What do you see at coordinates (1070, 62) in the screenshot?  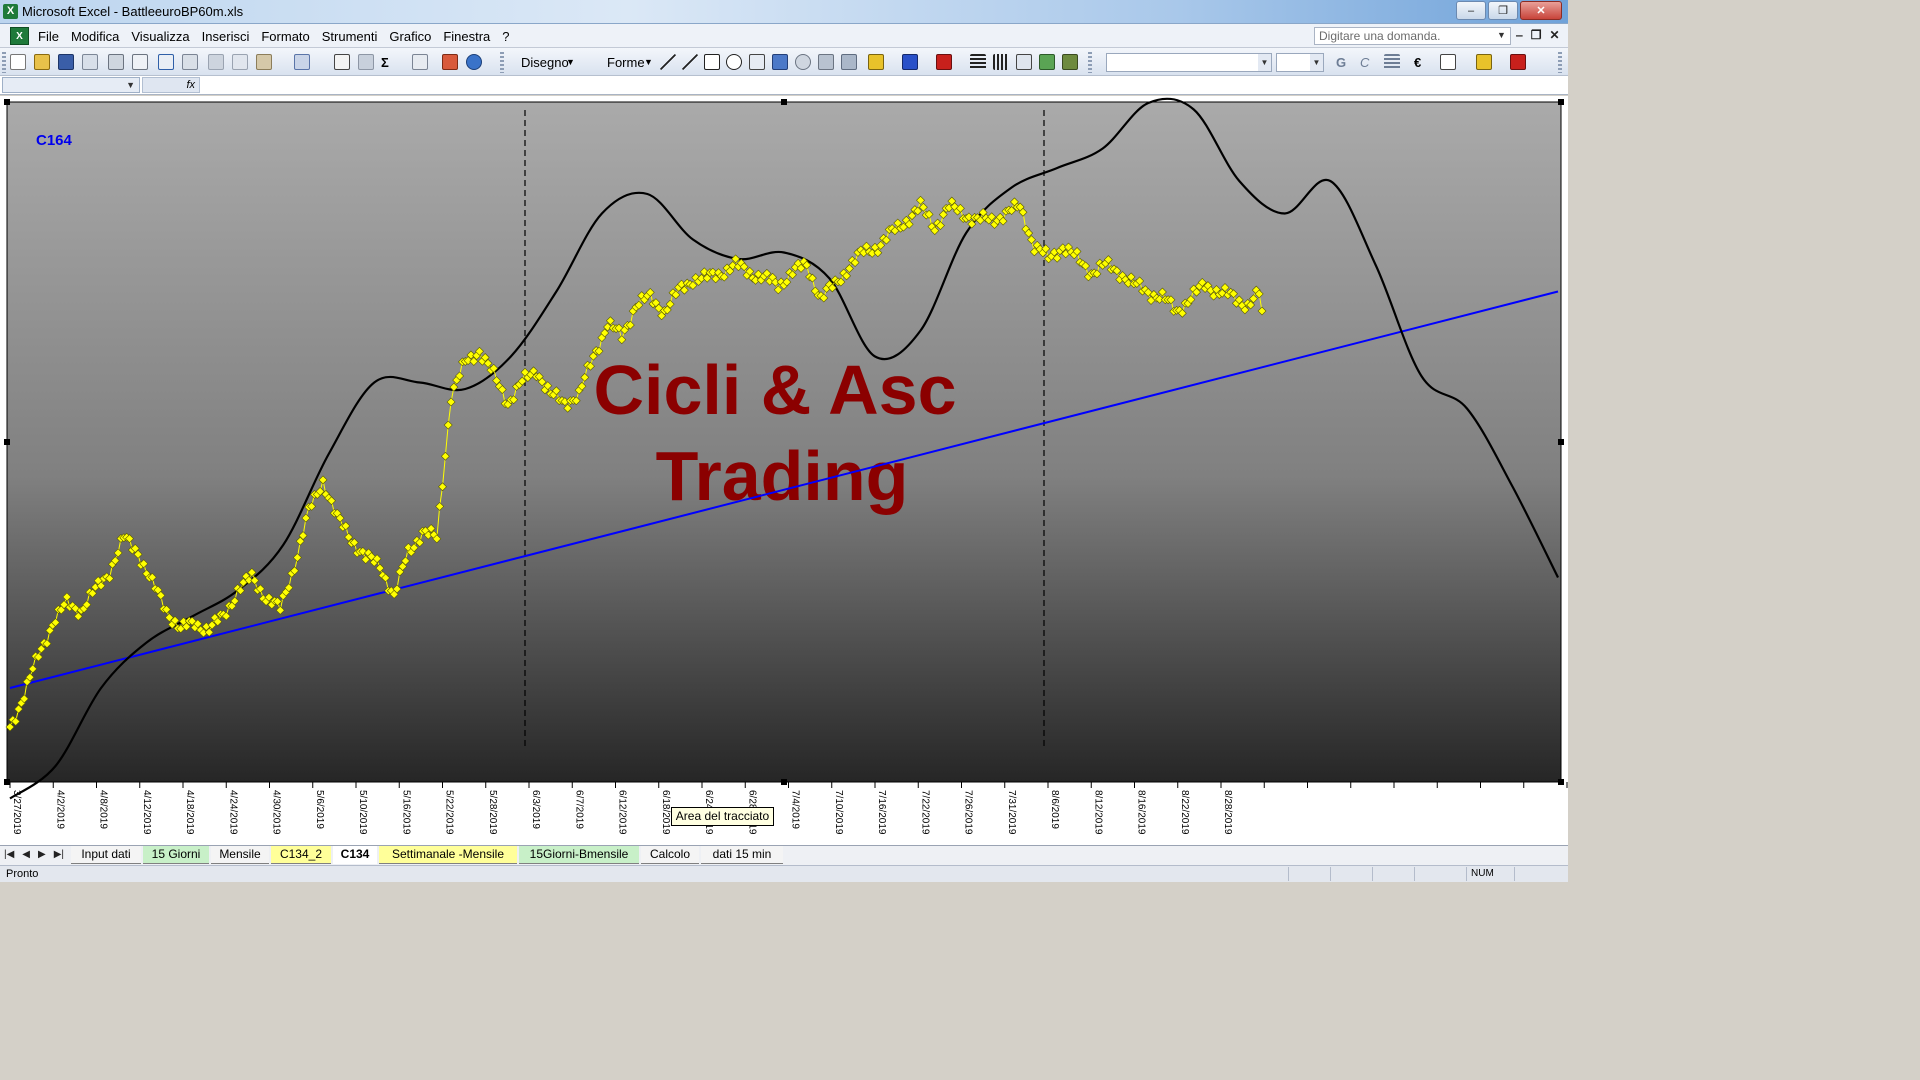 I see `3d-style-icon` at bounding box center [1070, 62].